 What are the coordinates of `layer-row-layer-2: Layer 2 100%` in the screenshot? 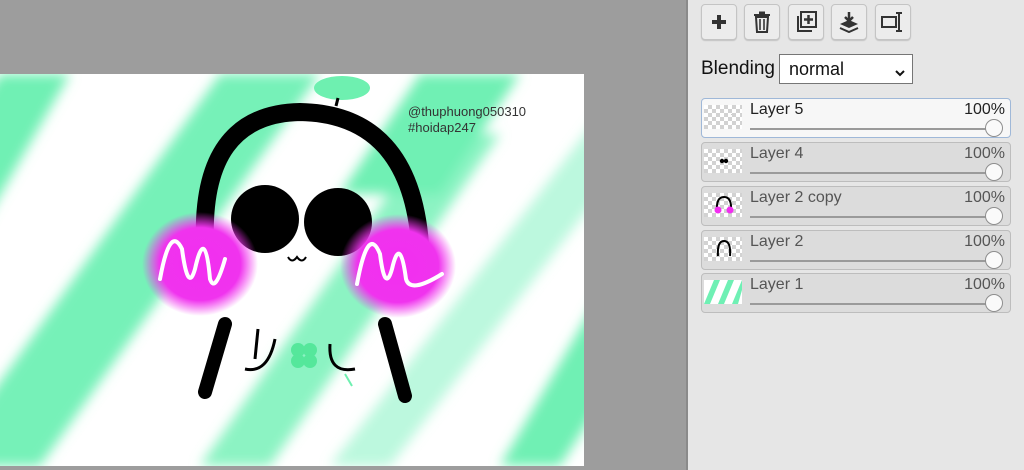 It's located at (856, 250).